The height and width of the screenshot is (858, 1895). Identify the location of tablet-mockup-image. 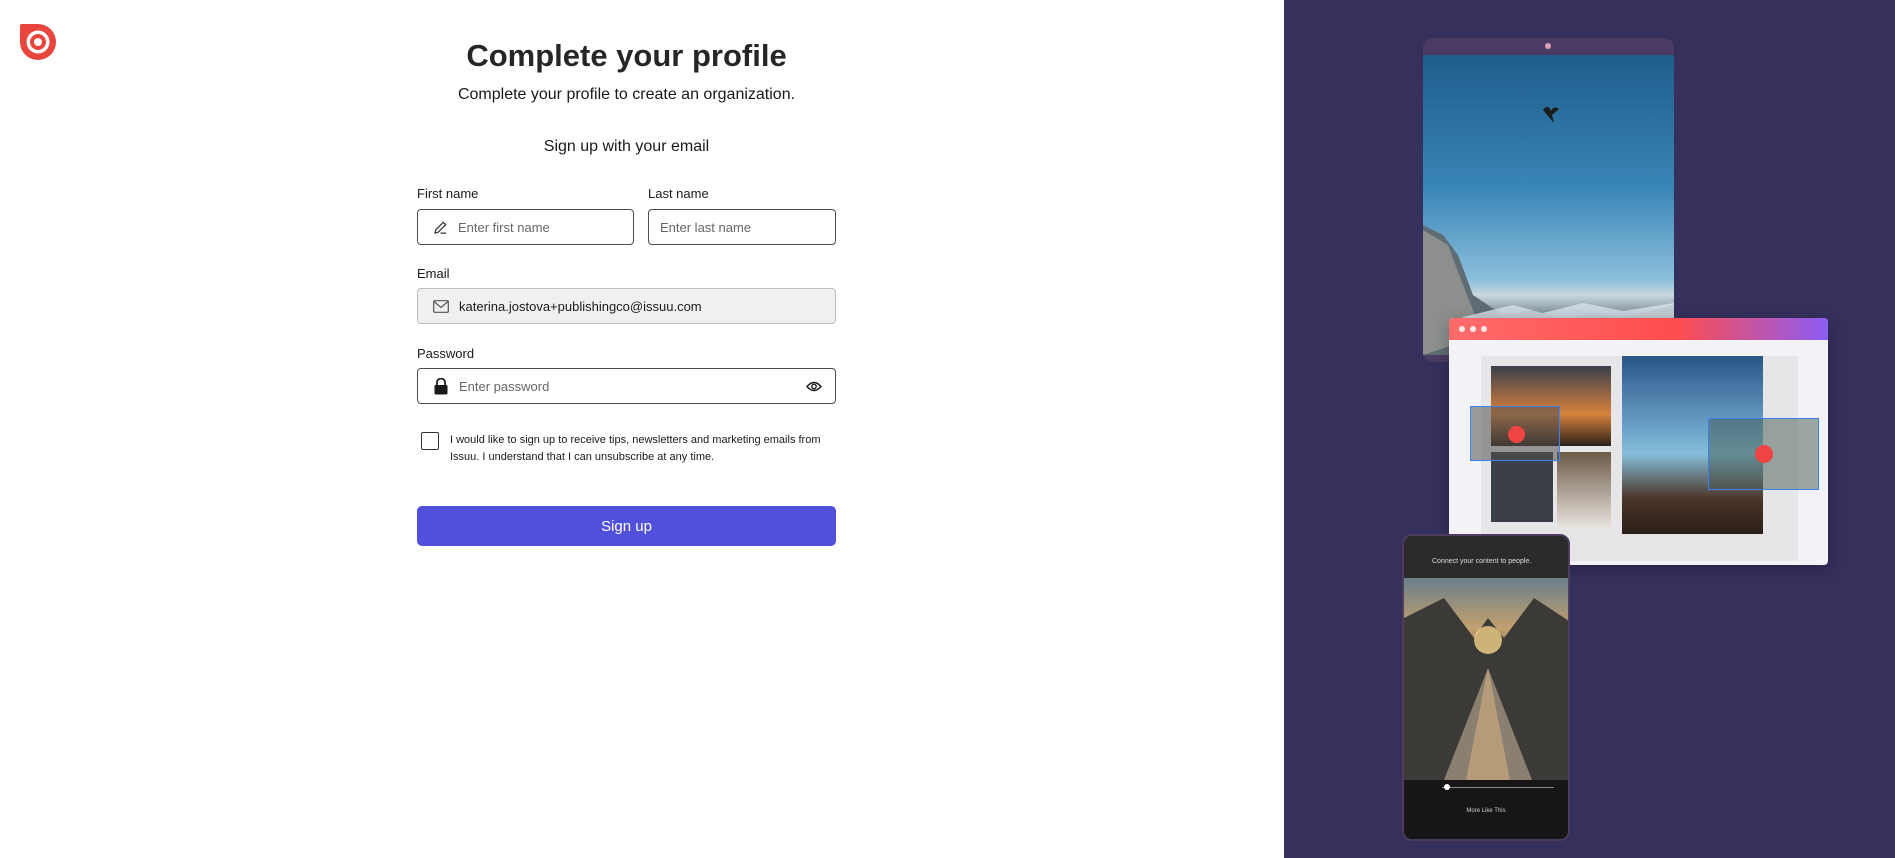
(1548, 200).